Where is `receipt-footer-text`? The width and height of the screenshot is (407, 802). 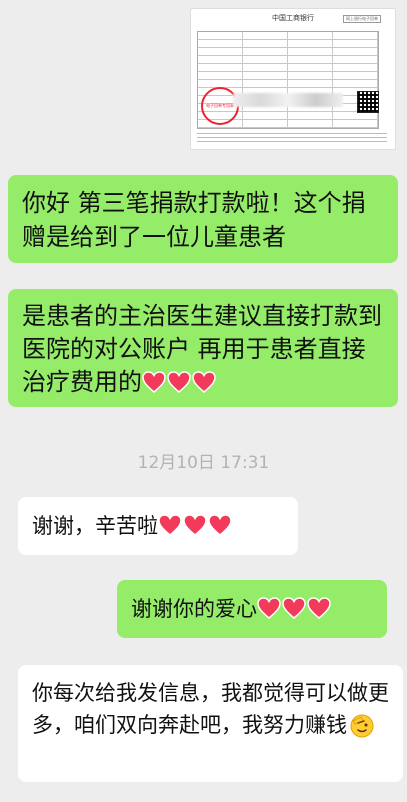
receipt-footer-text is located at coordinates (292, 139).